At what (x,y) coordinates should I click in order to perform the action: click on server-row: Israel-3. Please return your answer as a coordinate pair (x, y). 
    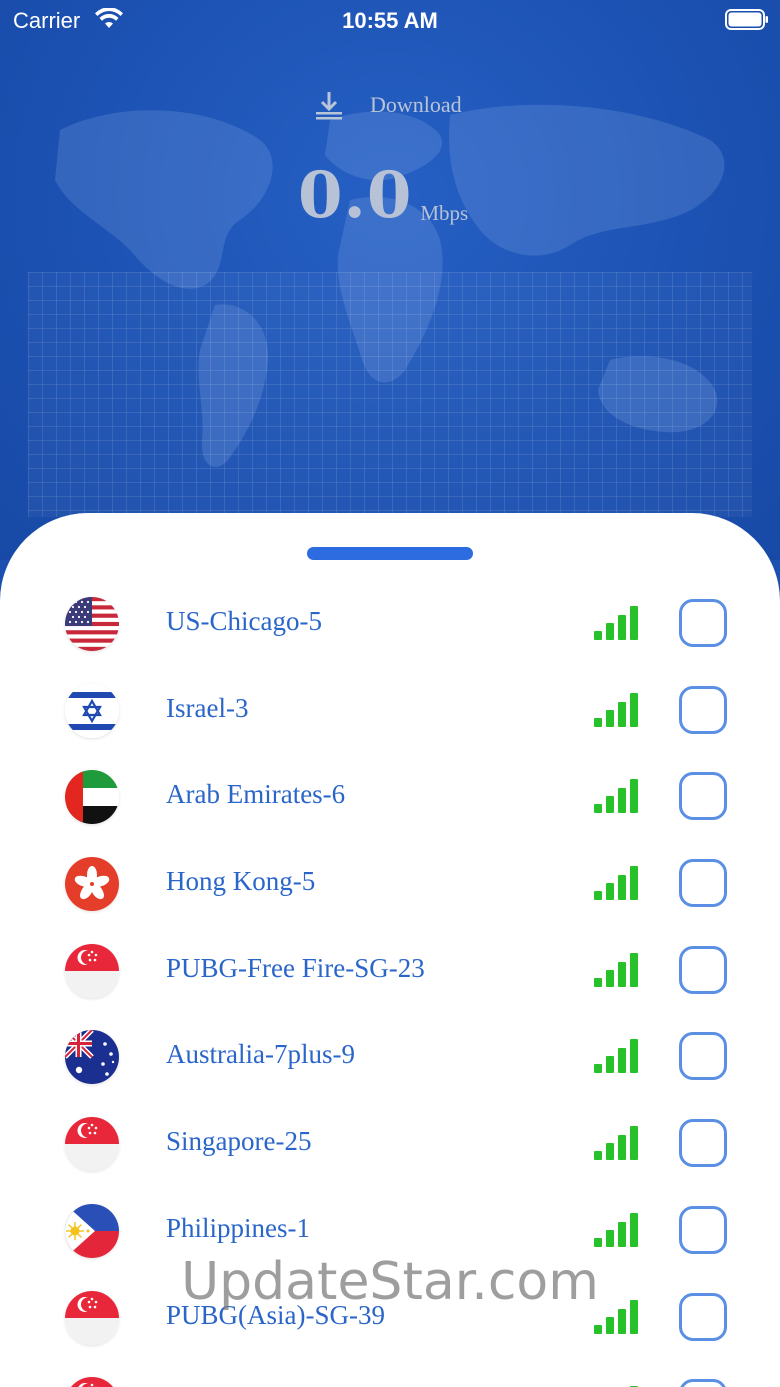
    Looking at the image, I should click on (390, 710).